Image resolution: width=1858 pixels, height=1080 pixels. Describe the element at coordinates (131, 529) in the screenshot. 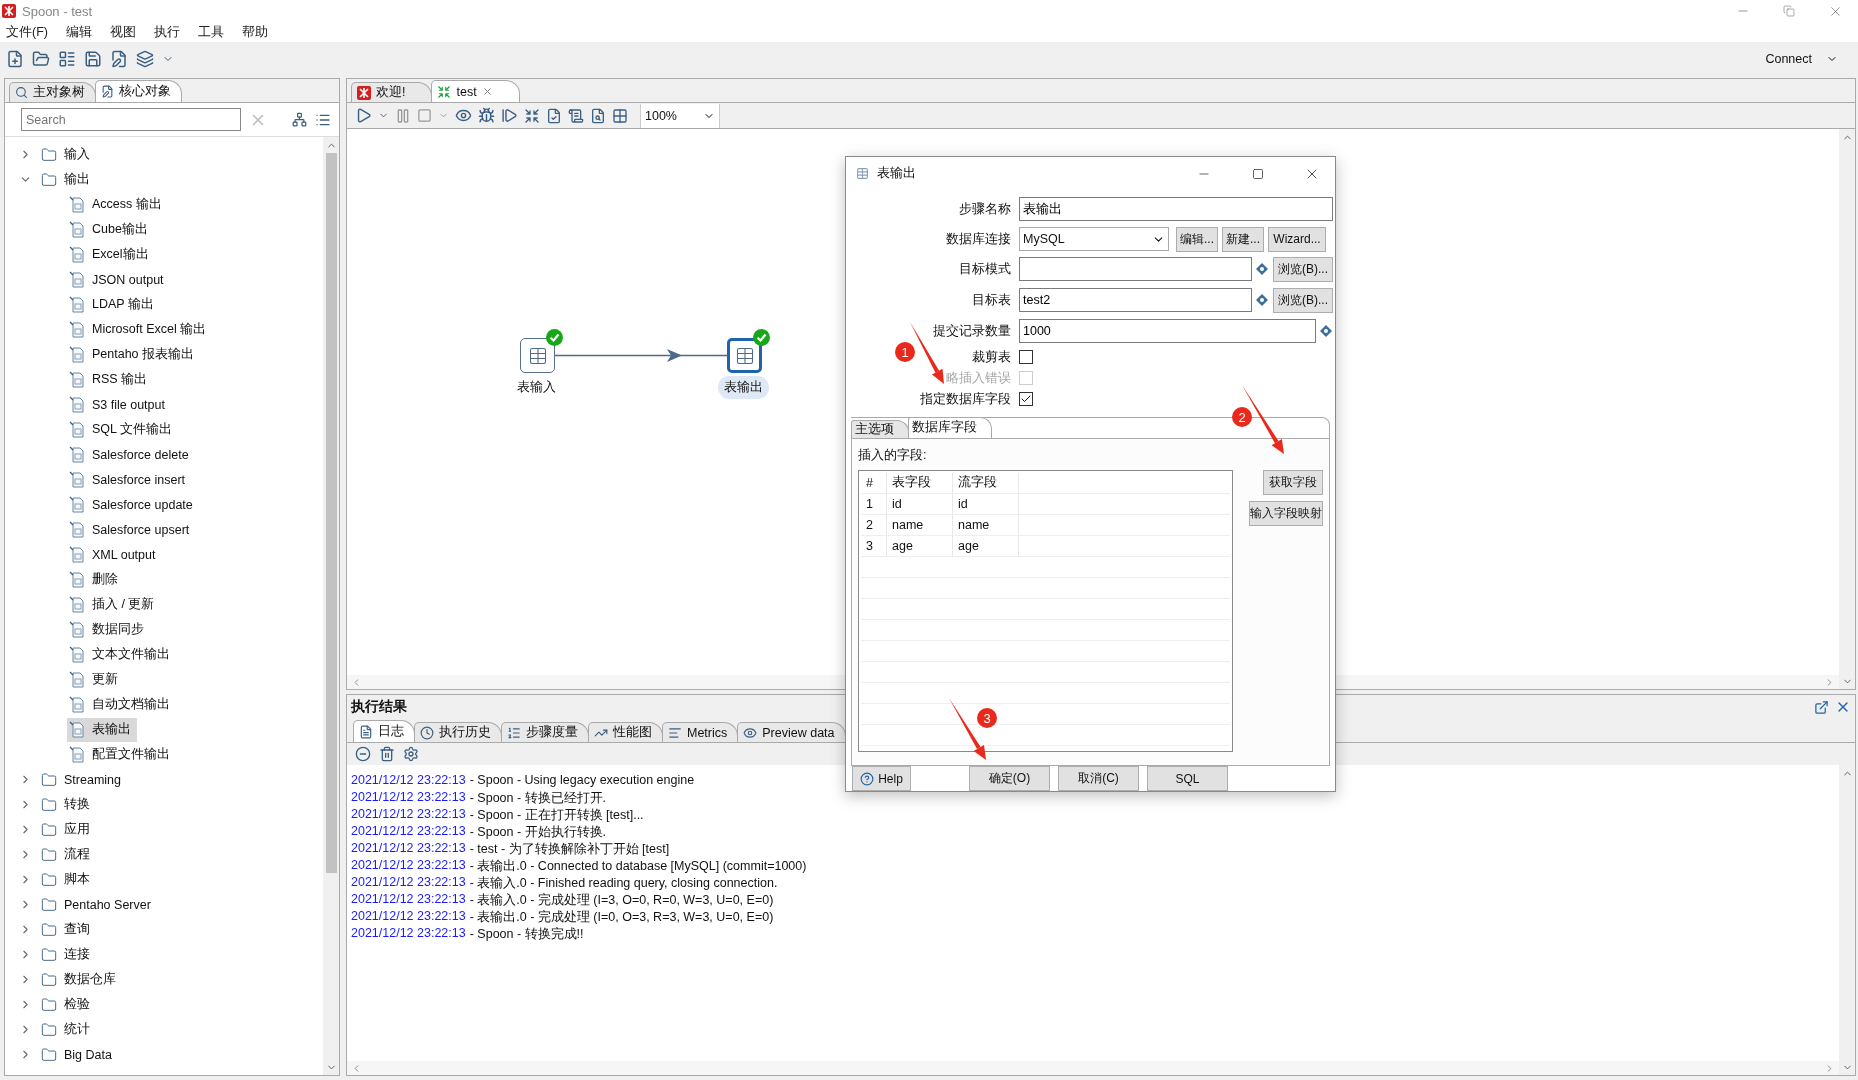

I see `tree-item: Salesforce upsert` at that location.